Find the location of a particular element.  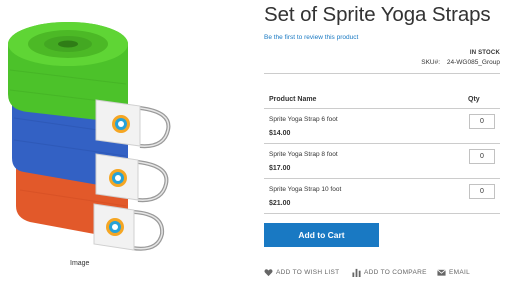

bar-chart-icon is located at coordinates (356, 272).